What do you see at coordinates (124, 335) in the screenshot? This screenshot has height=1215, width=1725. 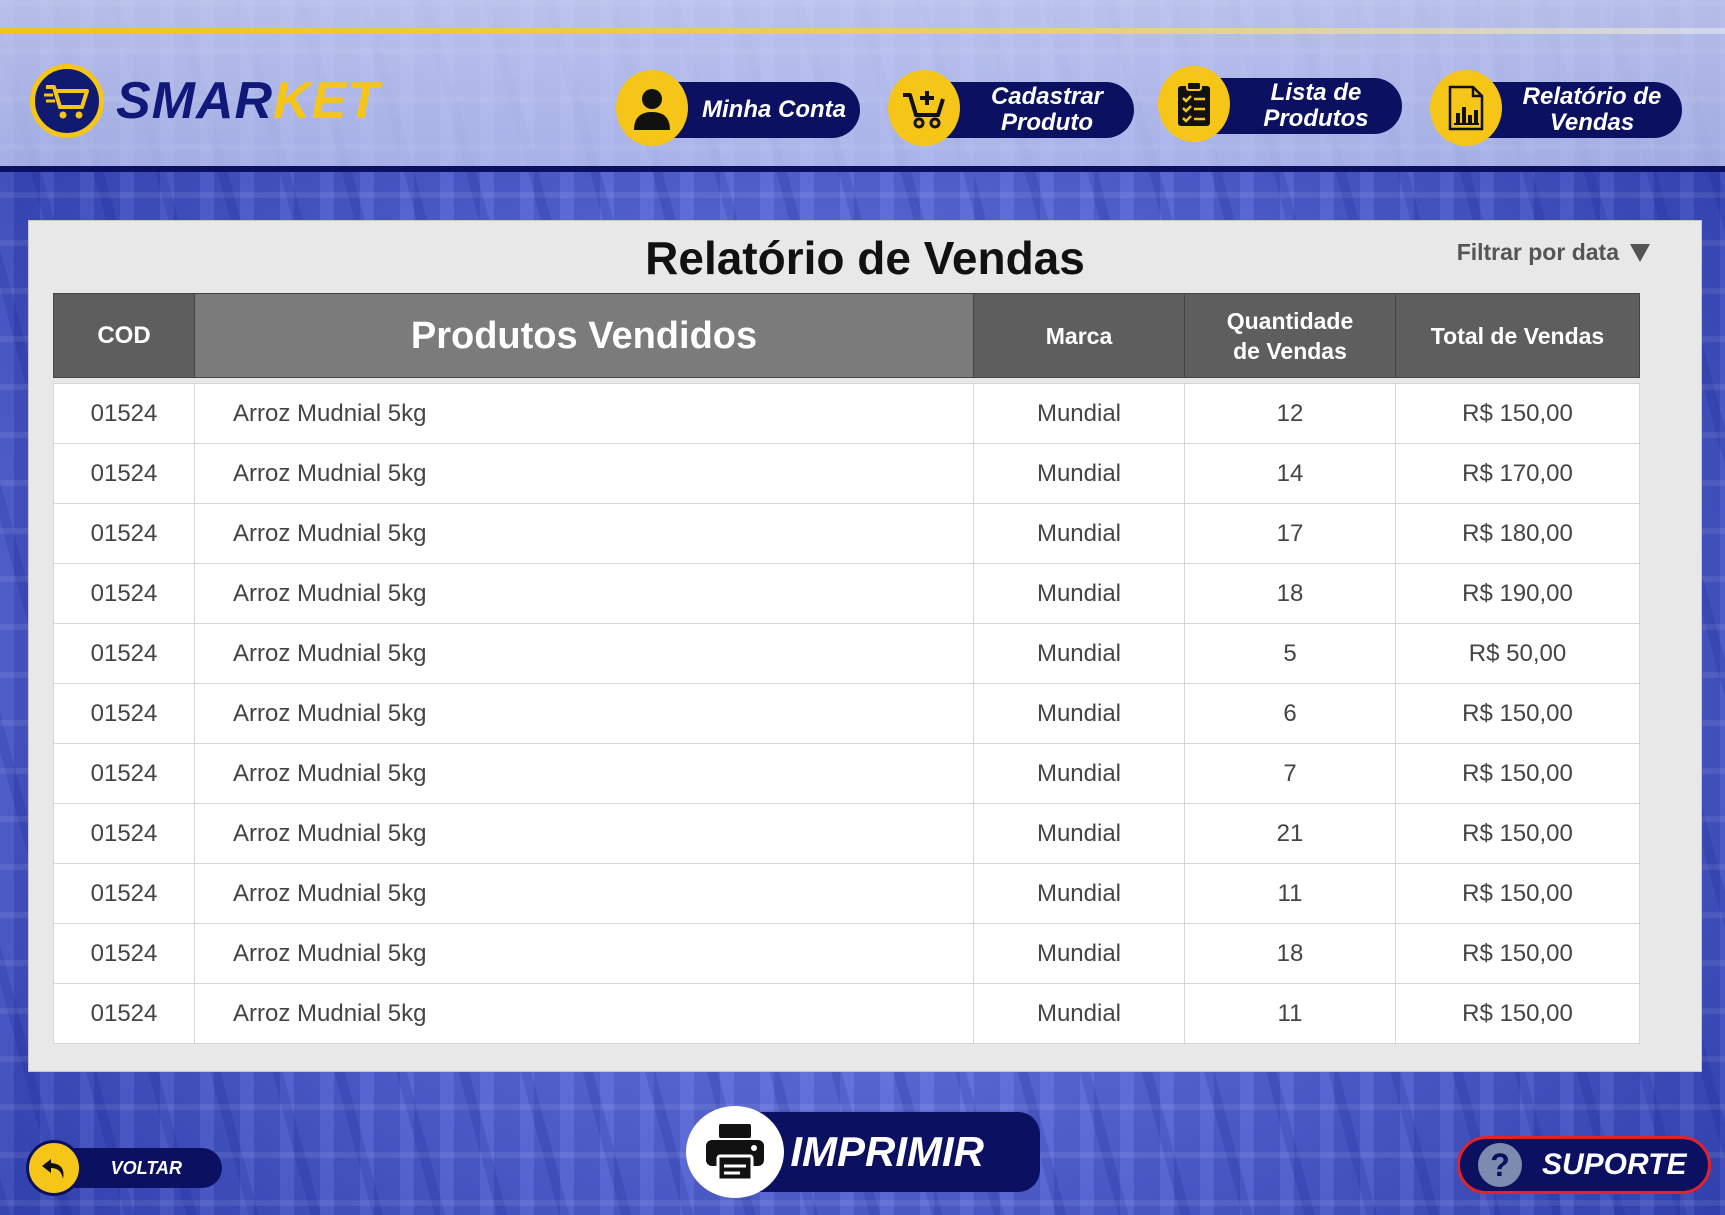 I see `column-header-cod: COD` at bounding box center [124, 335].